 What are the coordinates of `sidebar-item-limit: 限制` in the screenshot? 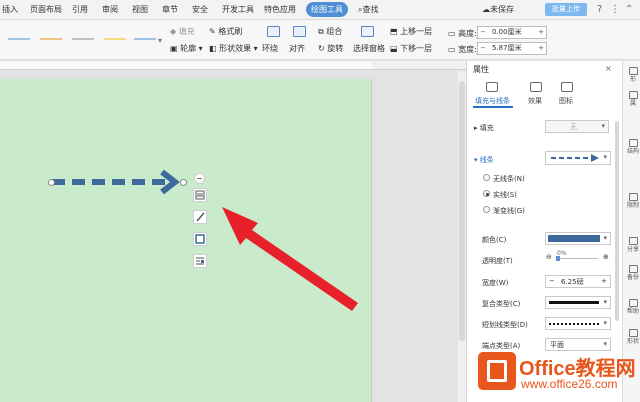 It's located at (632, 201).